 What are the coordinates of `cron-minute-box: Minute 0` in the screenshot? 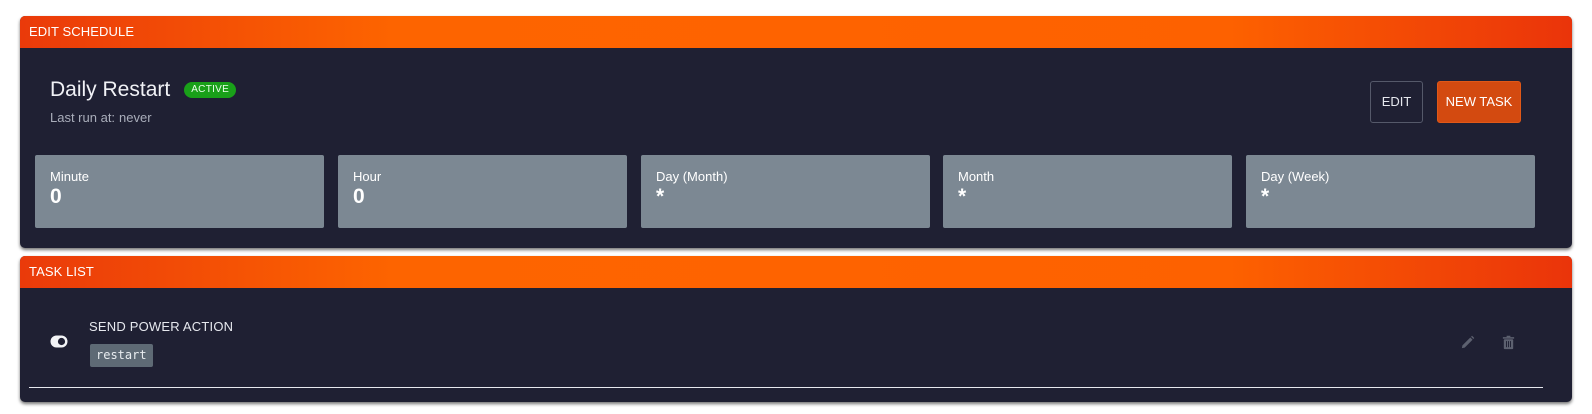 It's located at (179, 191).